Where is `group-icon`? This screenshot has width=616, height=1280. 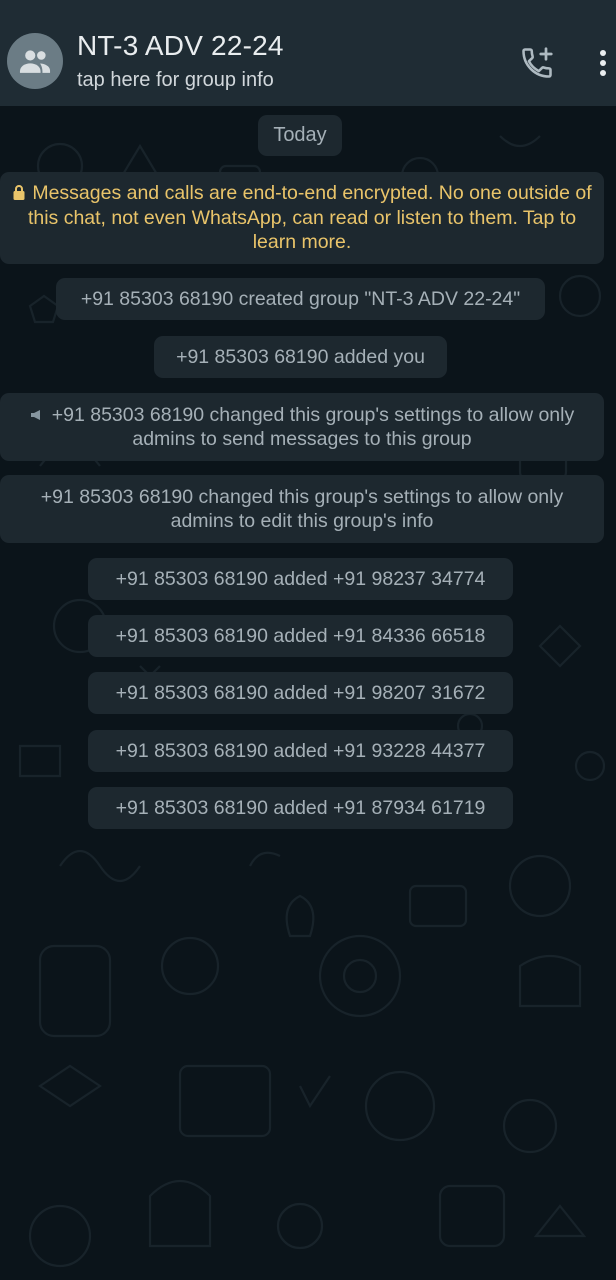
group-icon is located at coordinates (35, 61).